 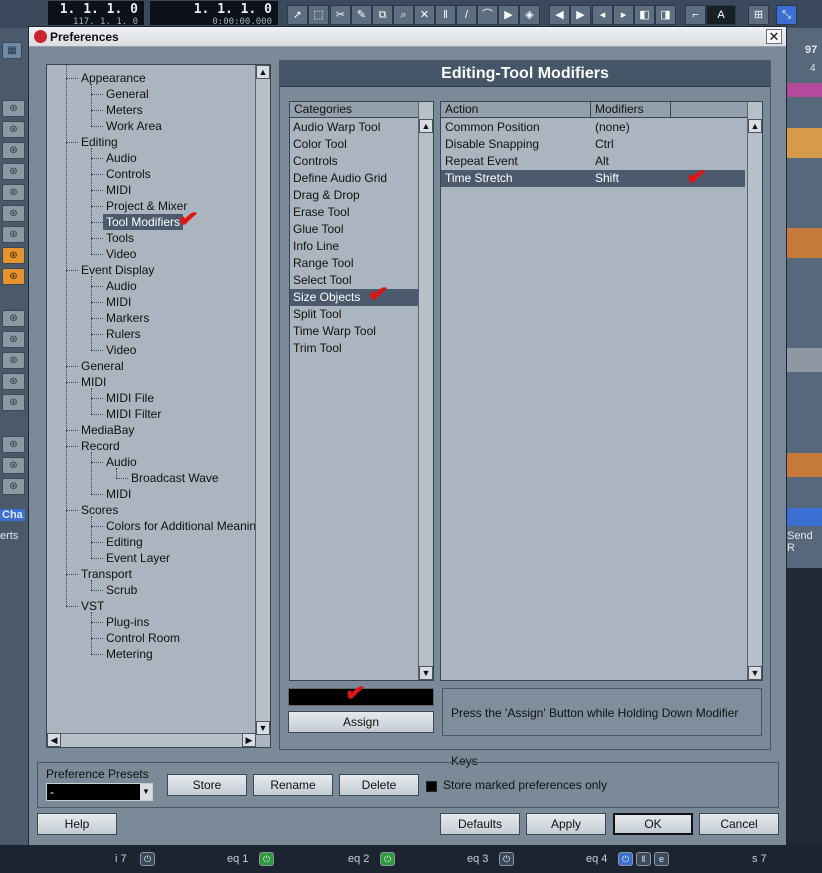 I want to click on tree-item: Work Area, so click(x=134, y=126).